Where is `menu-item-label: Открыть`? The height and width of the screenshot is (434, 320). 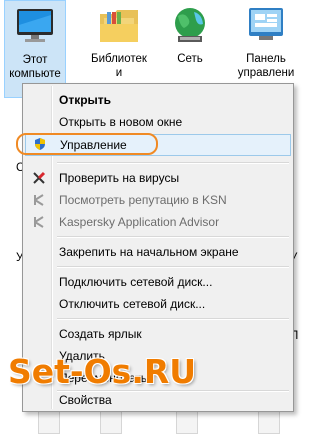 menu-item-label: Открыть is located at coordinates (85, 100).